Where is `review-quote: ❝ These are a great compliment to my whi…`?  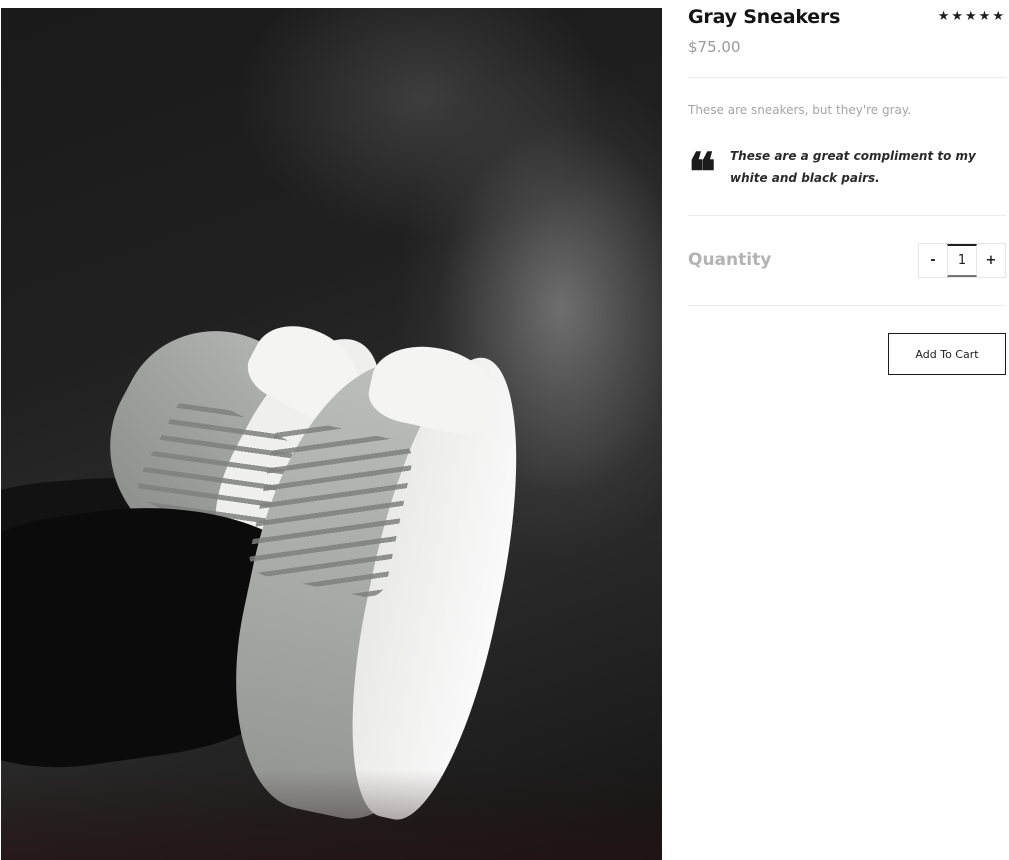 review-quote: ❝ These are a great compliment to my whi… is located at coordinates (847, 172).